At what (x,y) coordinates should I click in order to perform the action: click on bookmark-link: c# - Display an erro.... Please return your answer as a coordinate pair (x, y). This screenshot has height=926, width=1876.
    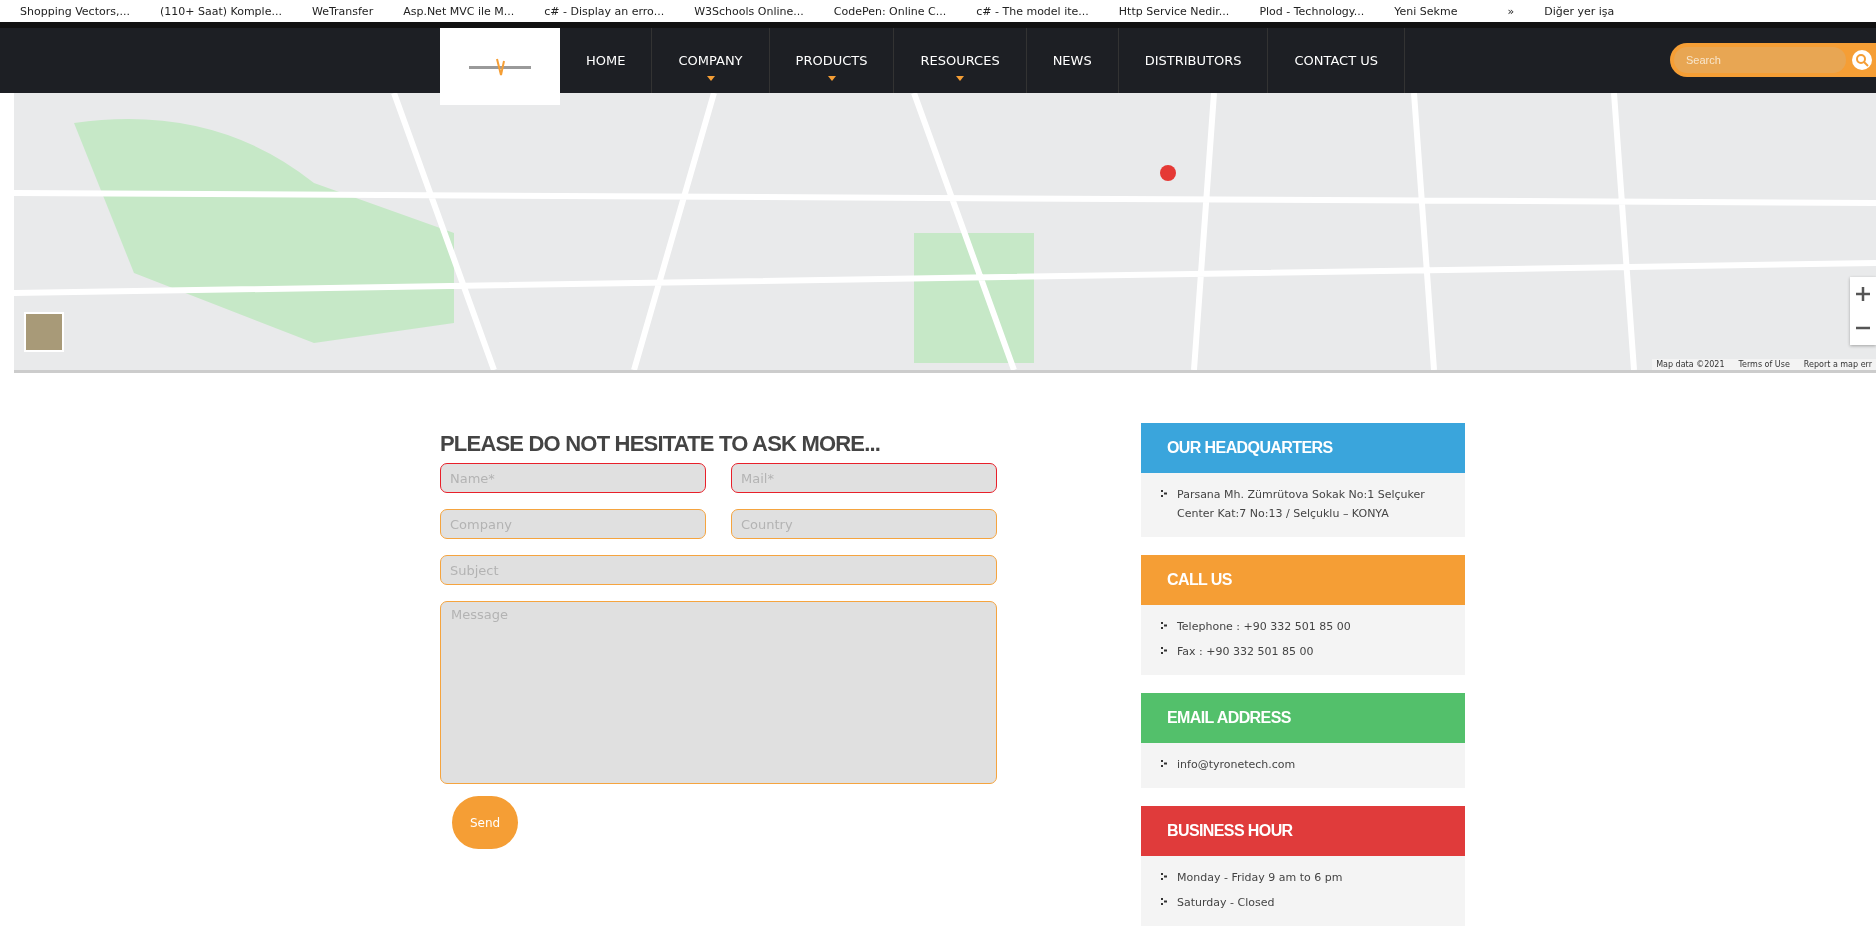
    Looking at the image, I should click on (604, 11).